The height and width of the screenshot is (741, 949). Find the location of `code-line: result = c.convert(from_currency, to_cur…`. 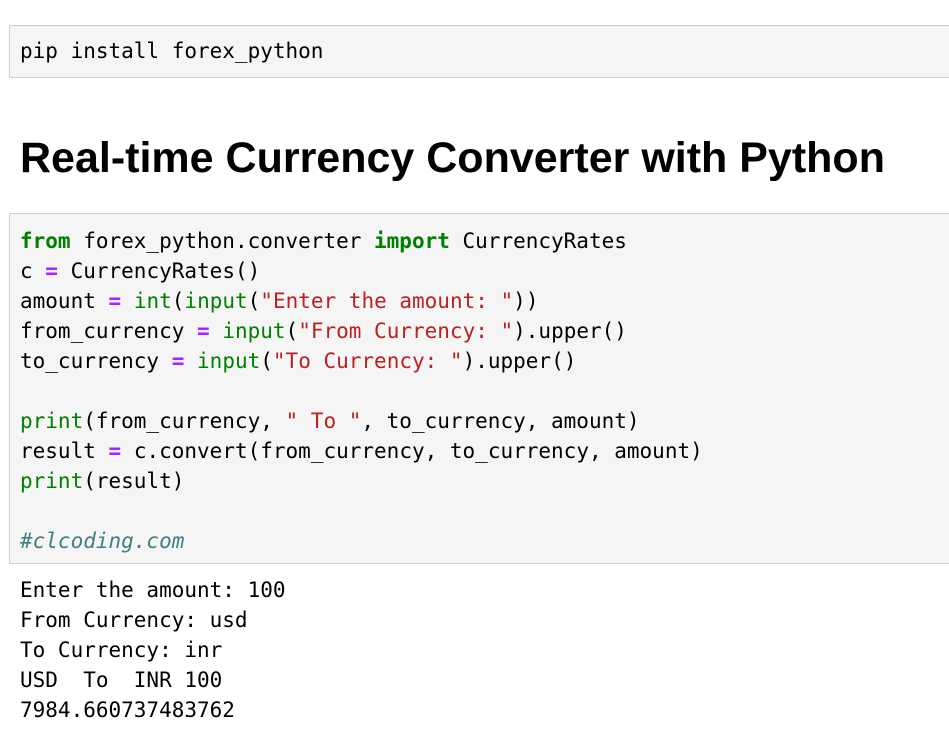

code-line: result = c.convert(from_currency, to_cur… is located at coordinates (361, 451).